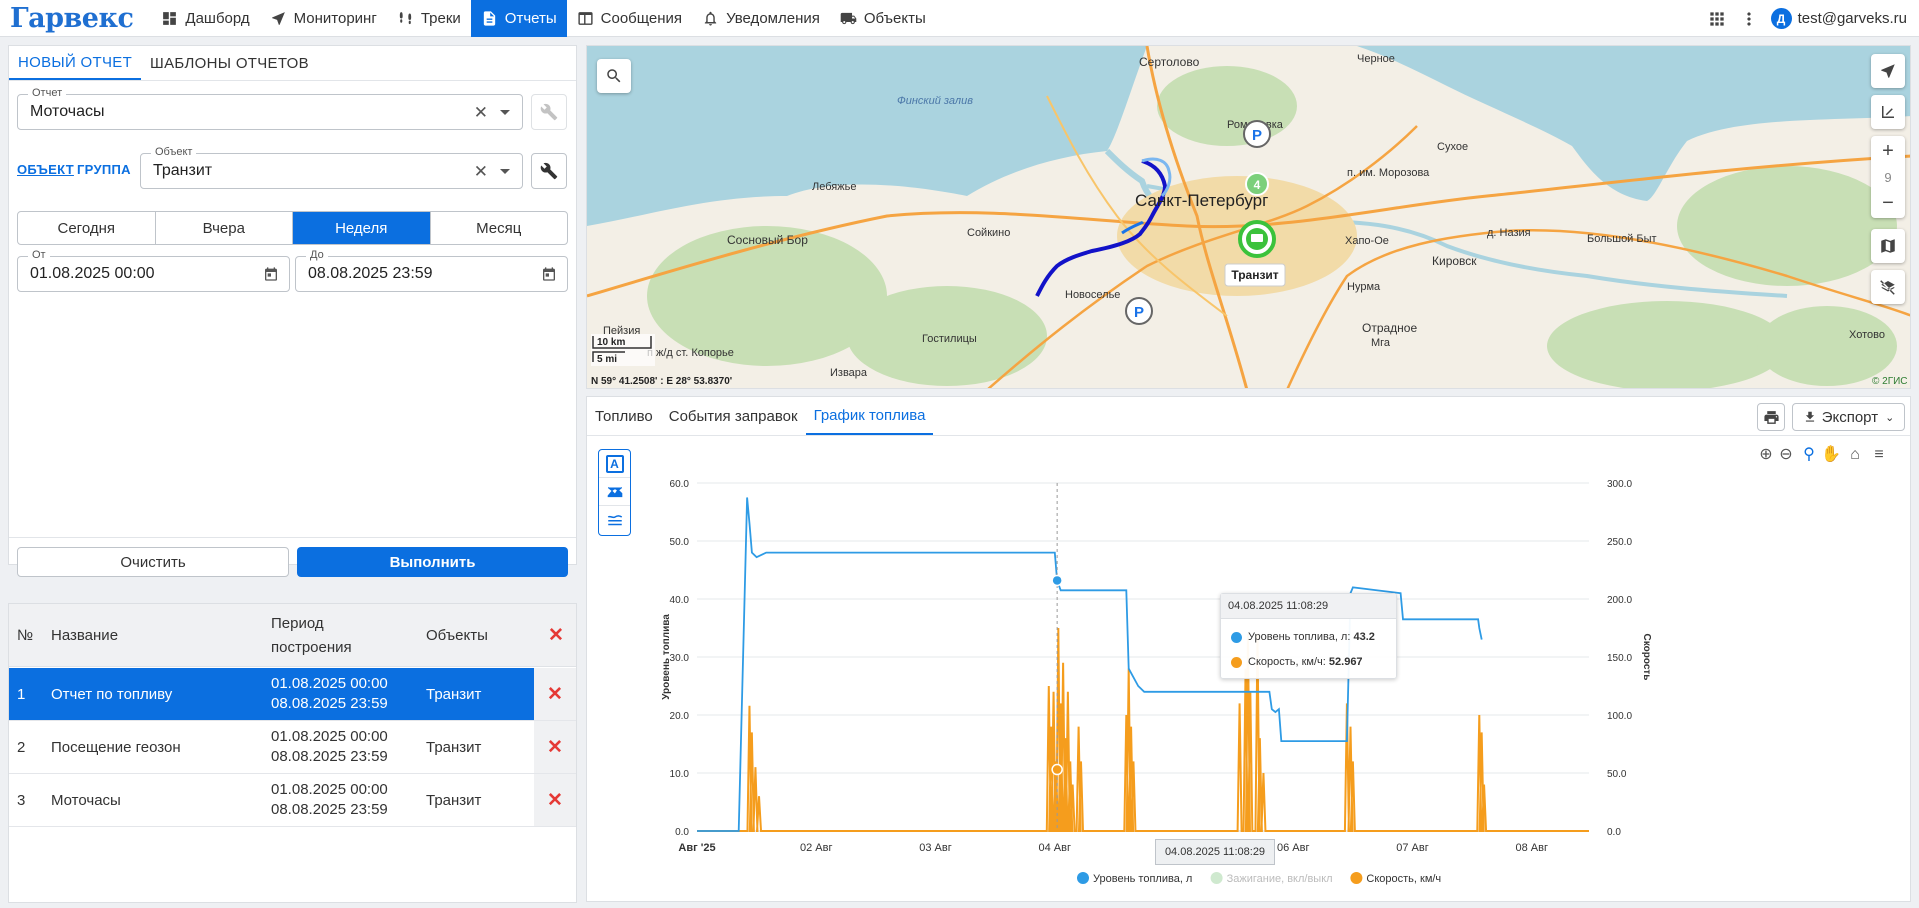  What do you see at coordinates (67, 111) in the screenshot?
I see `report-field-value: Моточасы` at bounding box center [67, 111].